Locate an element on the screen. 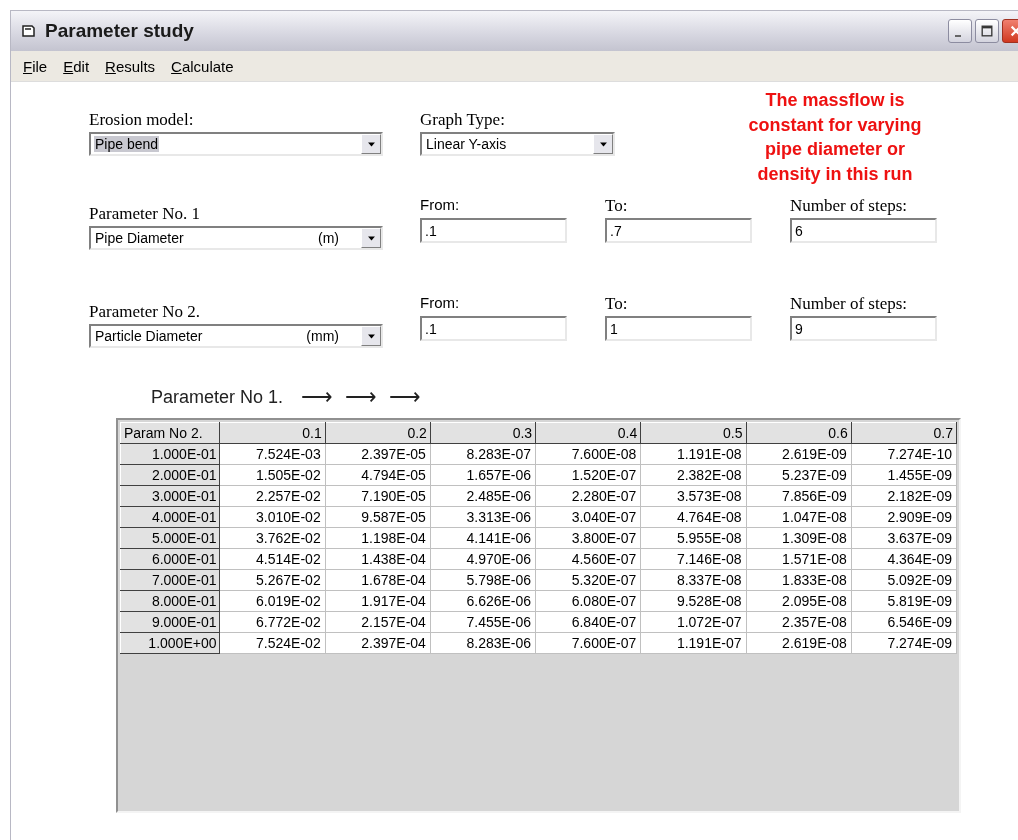 The width and height of the screenshot is (1018, 840). field-label: Graph Type: is located at coordinates (463, 120).